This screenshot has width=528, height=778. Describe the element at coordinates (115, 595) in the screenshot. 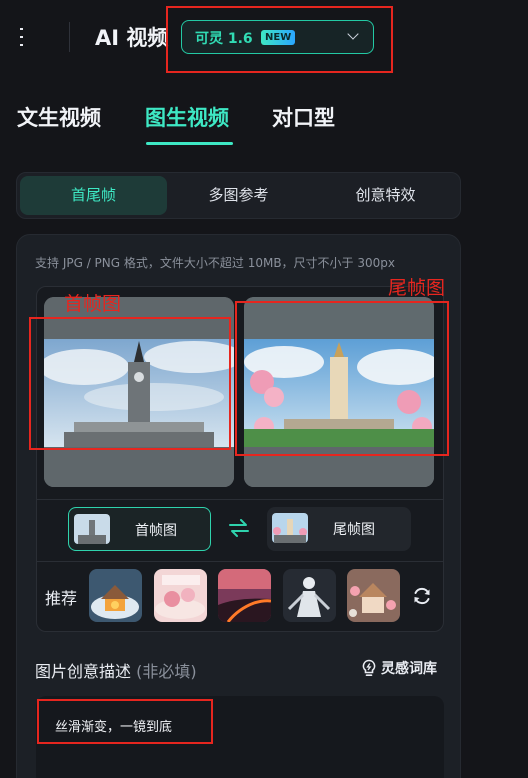

I see `snow-cottage-thumbnail` at that location.